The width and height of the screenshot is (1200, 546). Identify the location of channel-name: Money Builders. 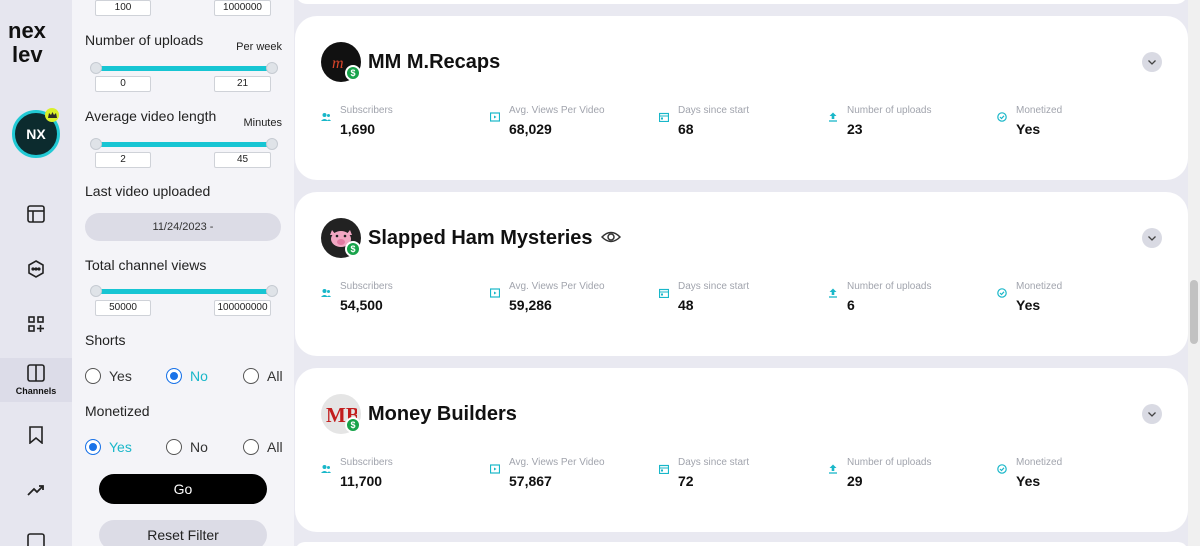
(442, 414).